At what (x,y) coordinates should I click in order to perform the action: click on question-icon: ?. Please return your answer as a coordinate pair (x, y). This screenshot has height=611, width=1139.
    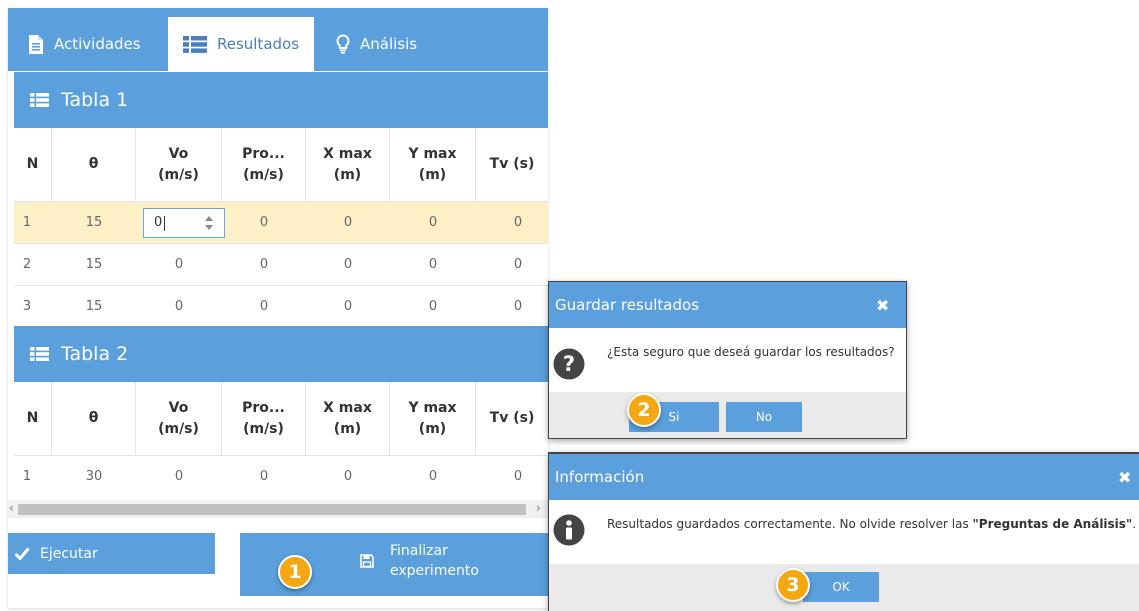
    Looking at the image, I should click on (569, 366).